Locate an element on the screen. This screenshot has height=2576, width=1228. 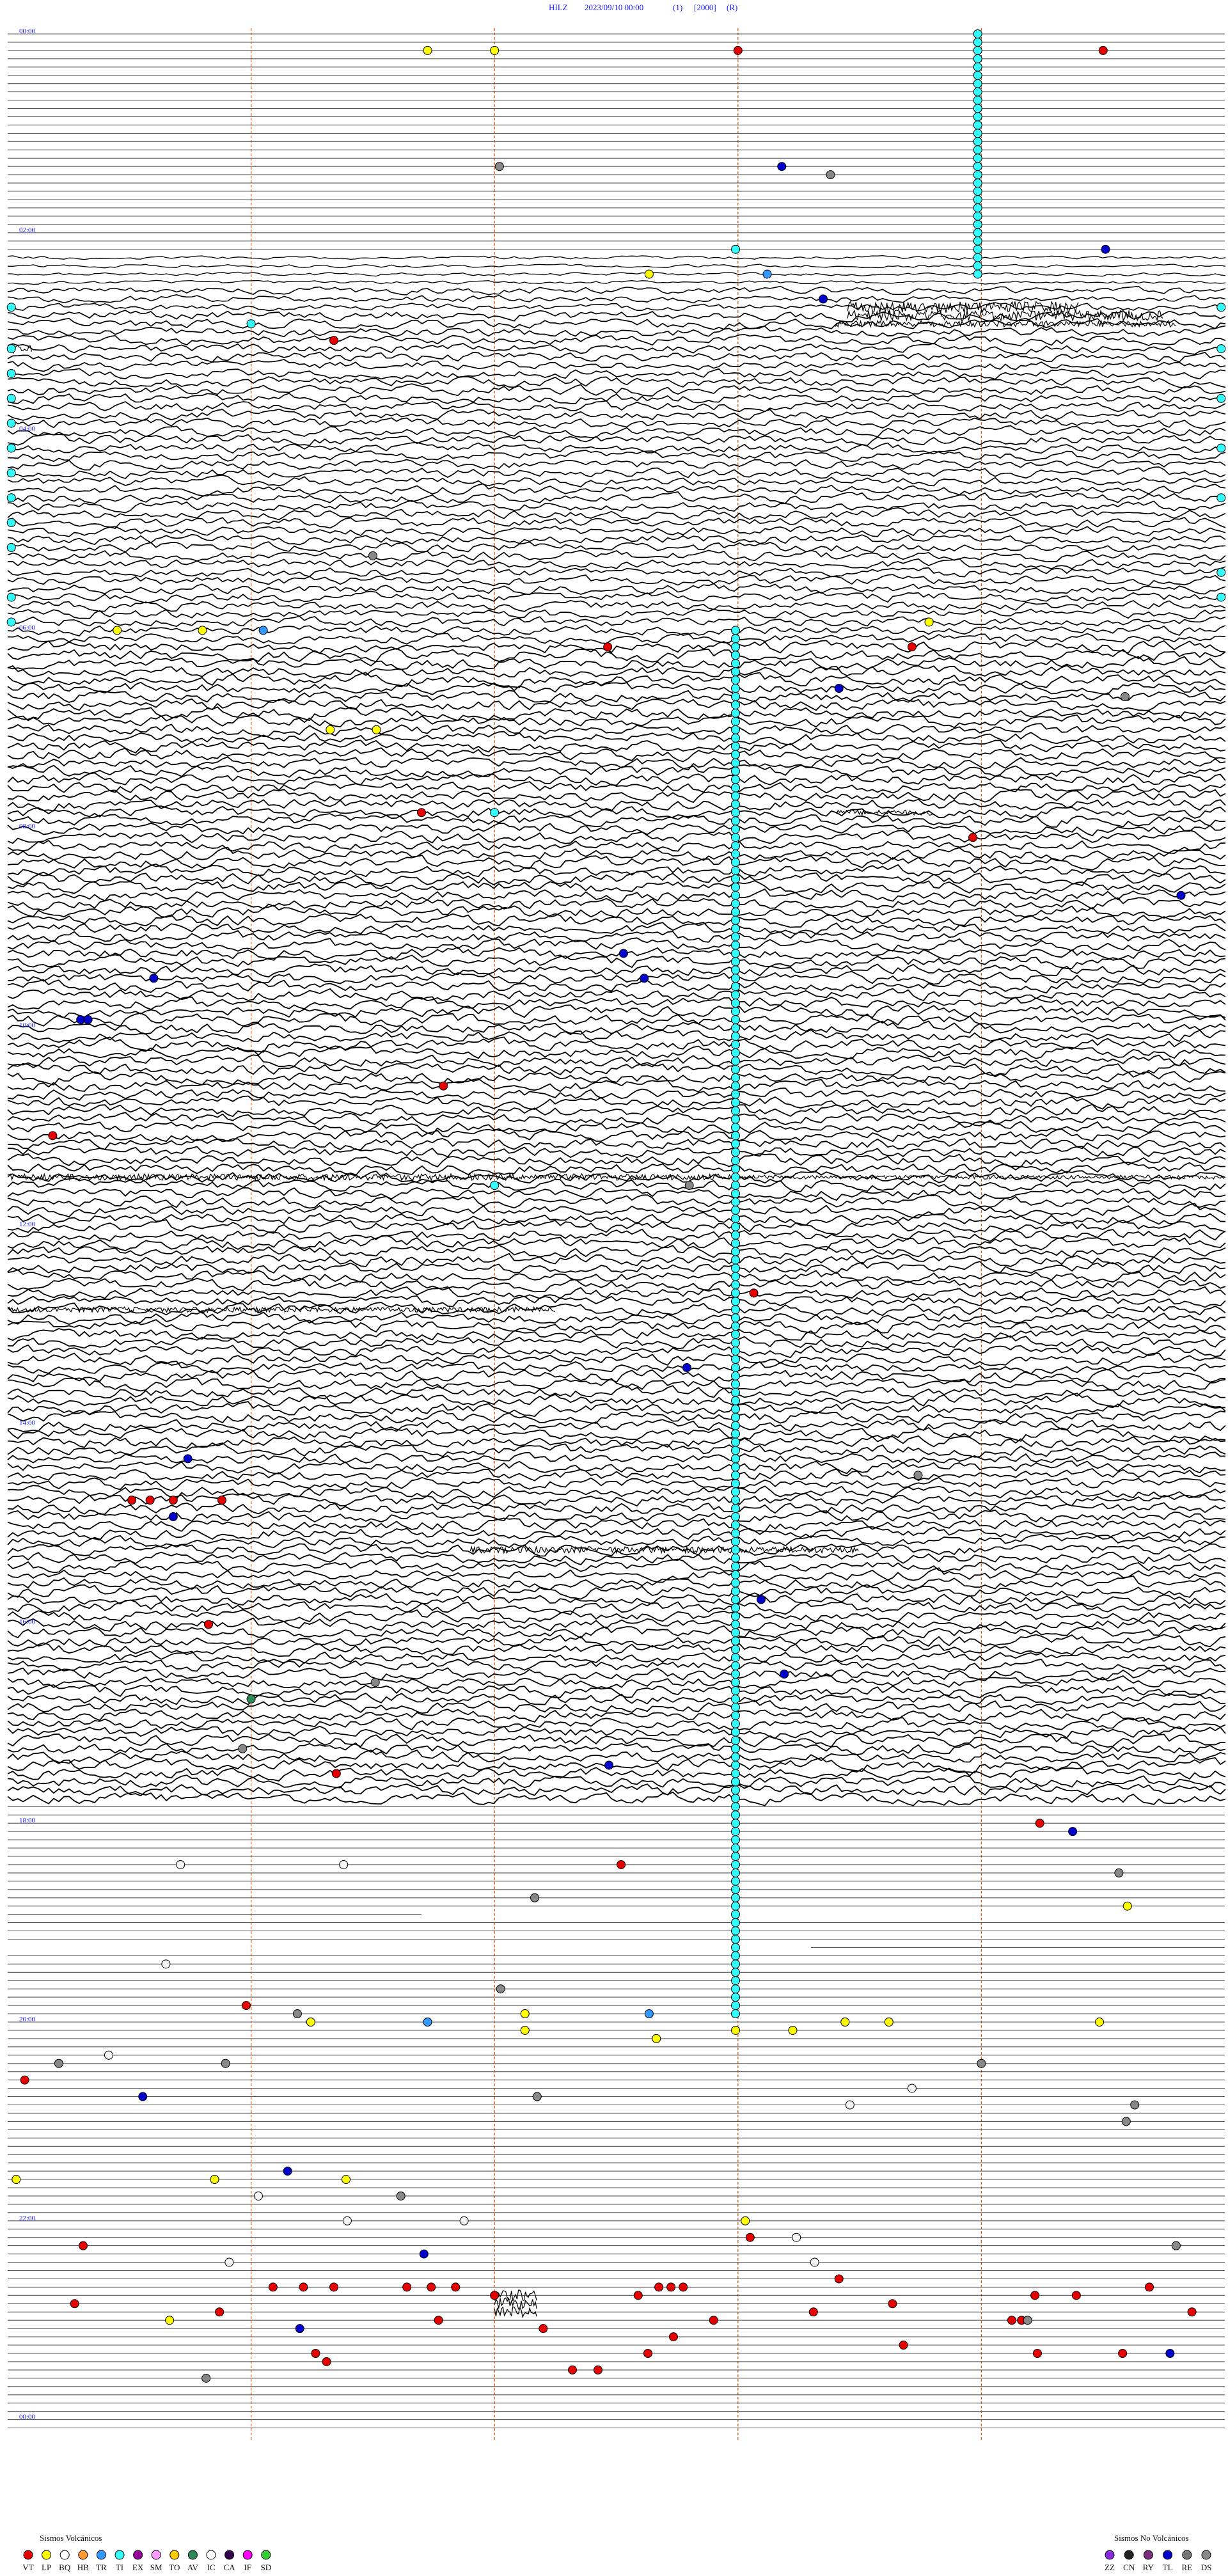
legend-item-cn: CN is located at coordinates (1129, 2561).